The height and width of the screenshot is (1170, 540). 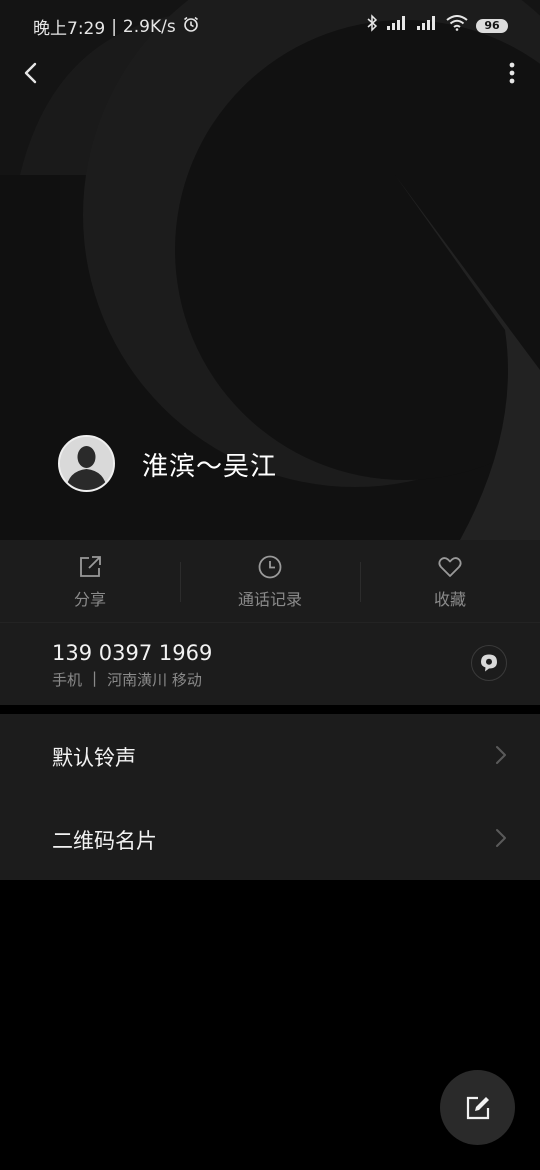 What do you see at coordinates (90, 581) in the screenshot?
I see `share-button: 分享` at bounding box center [90, 581].